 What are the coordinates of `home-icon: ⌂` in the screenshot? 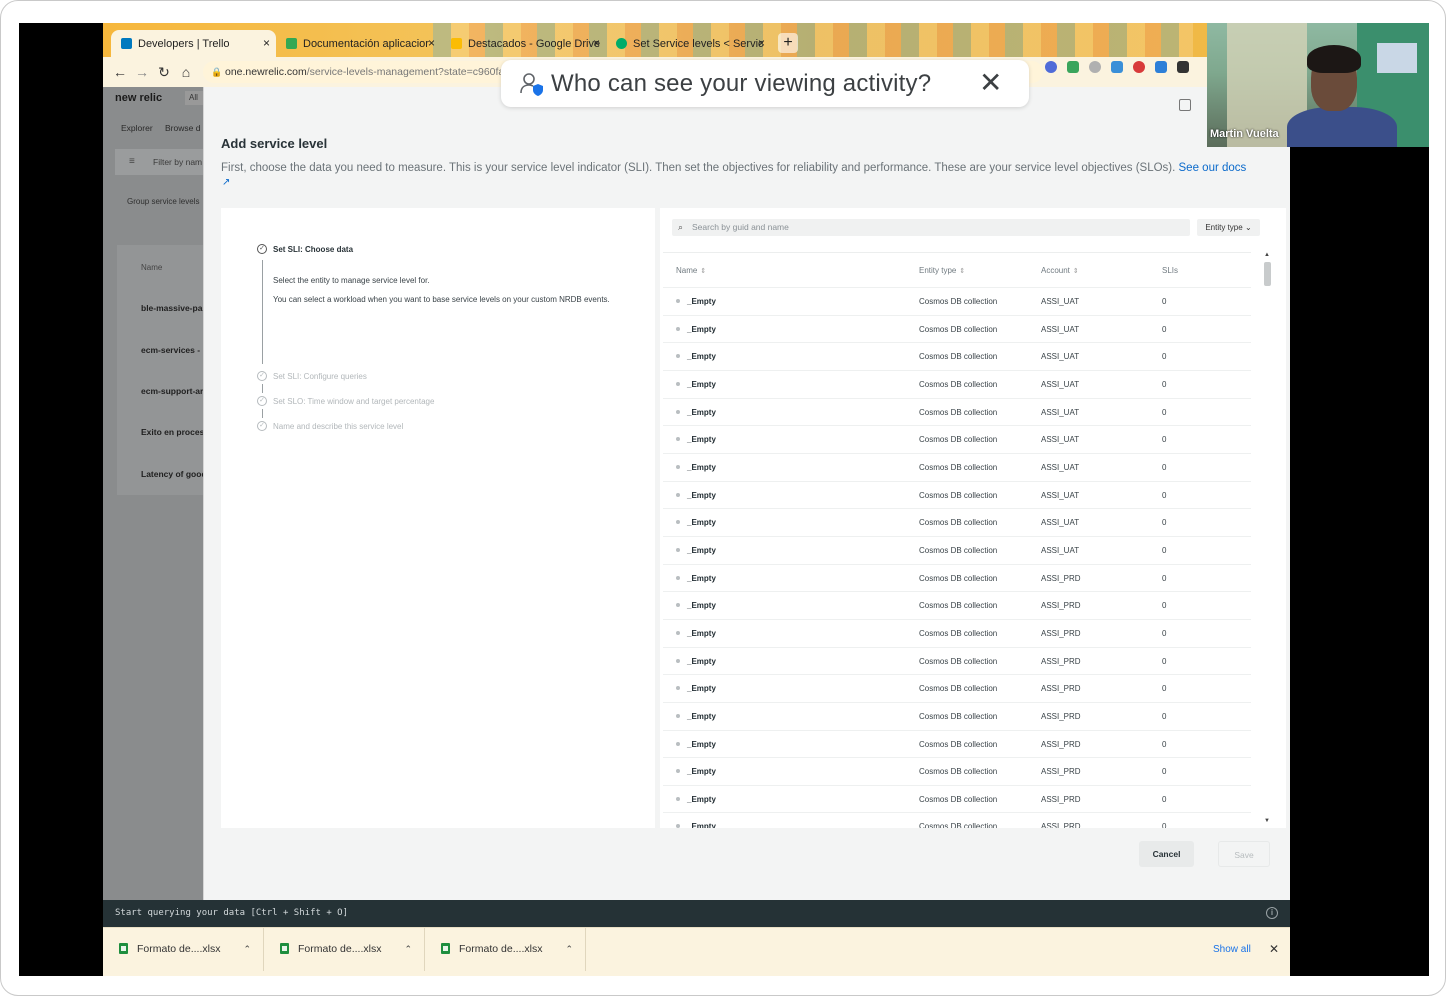 It's located at (186, 72).